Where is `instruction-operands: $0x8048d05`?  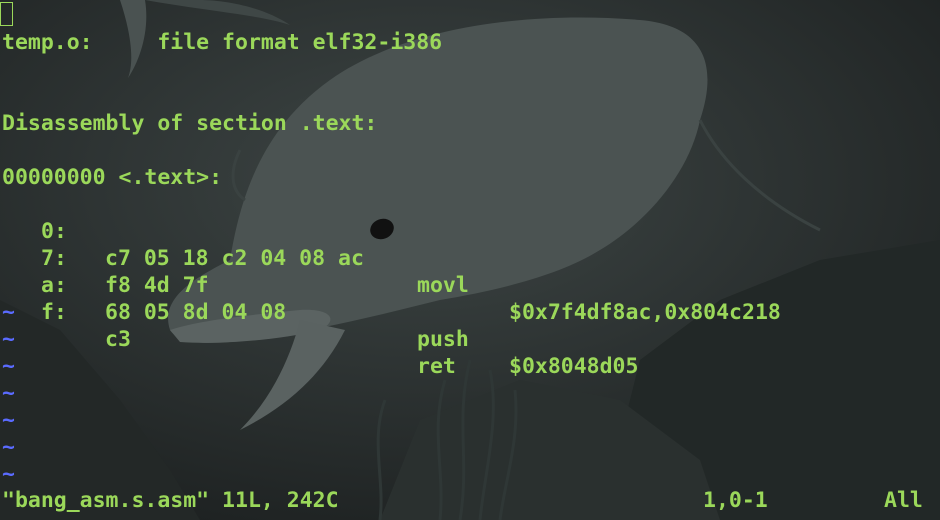 instruction-operands: $0x8048d05 is located at coordinates (574, 366).